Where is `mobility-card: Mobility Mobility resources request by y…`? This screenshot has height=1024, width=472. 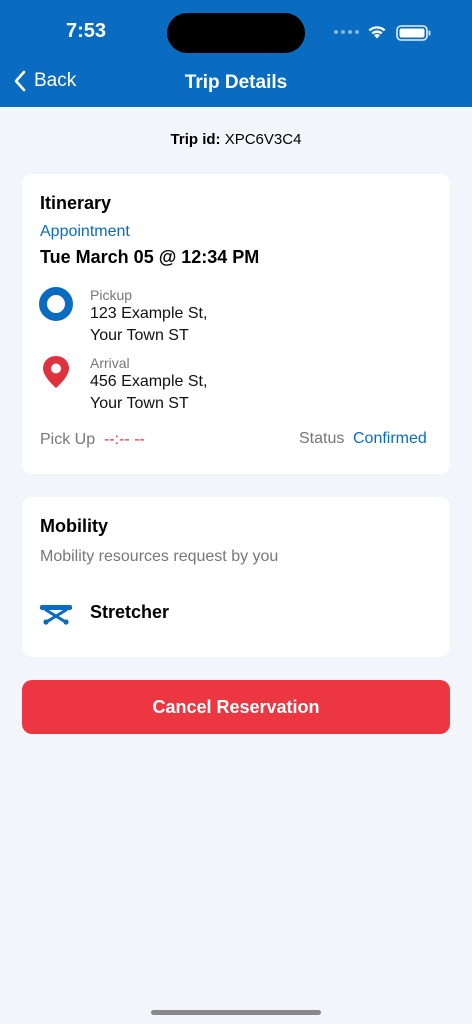 mobility-card: Mobility Mobility resources request by y… is located at coordinates (236, 577).